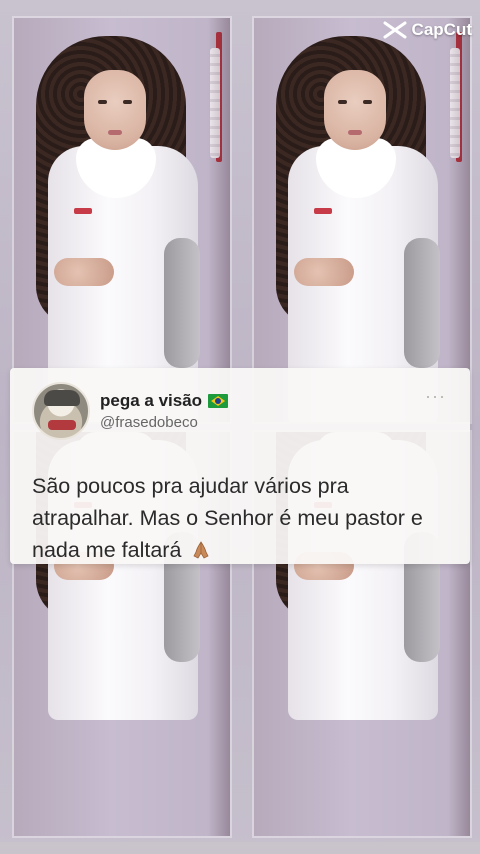 This screenshot has height=854, width=480. I want to click on tweet-author: pega a visão @frasedobeco, so click(164, 411).